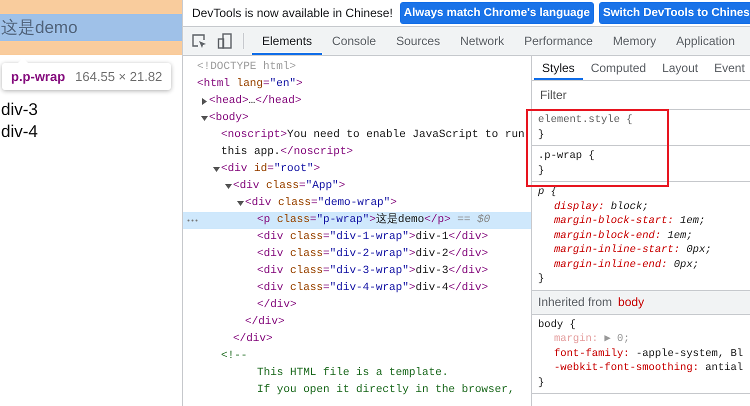 This screenshot has width=750, height=406. Describe the element at coordinates (674, 13) in the screenshot. I see `language-button: Switch DevTools to Chines` at that location.